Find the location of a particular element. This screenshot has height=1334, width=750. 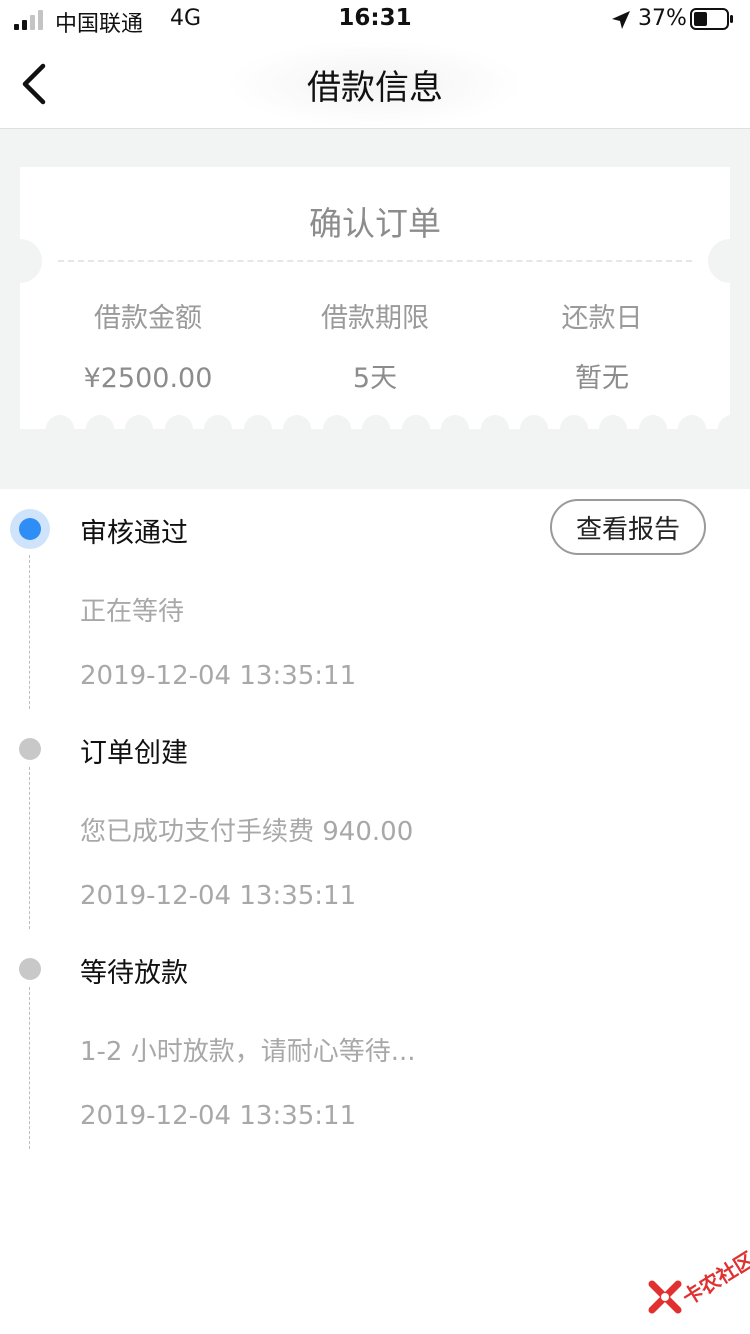

repayment-date-value: 暂无 is located at coordinates (602, 378).